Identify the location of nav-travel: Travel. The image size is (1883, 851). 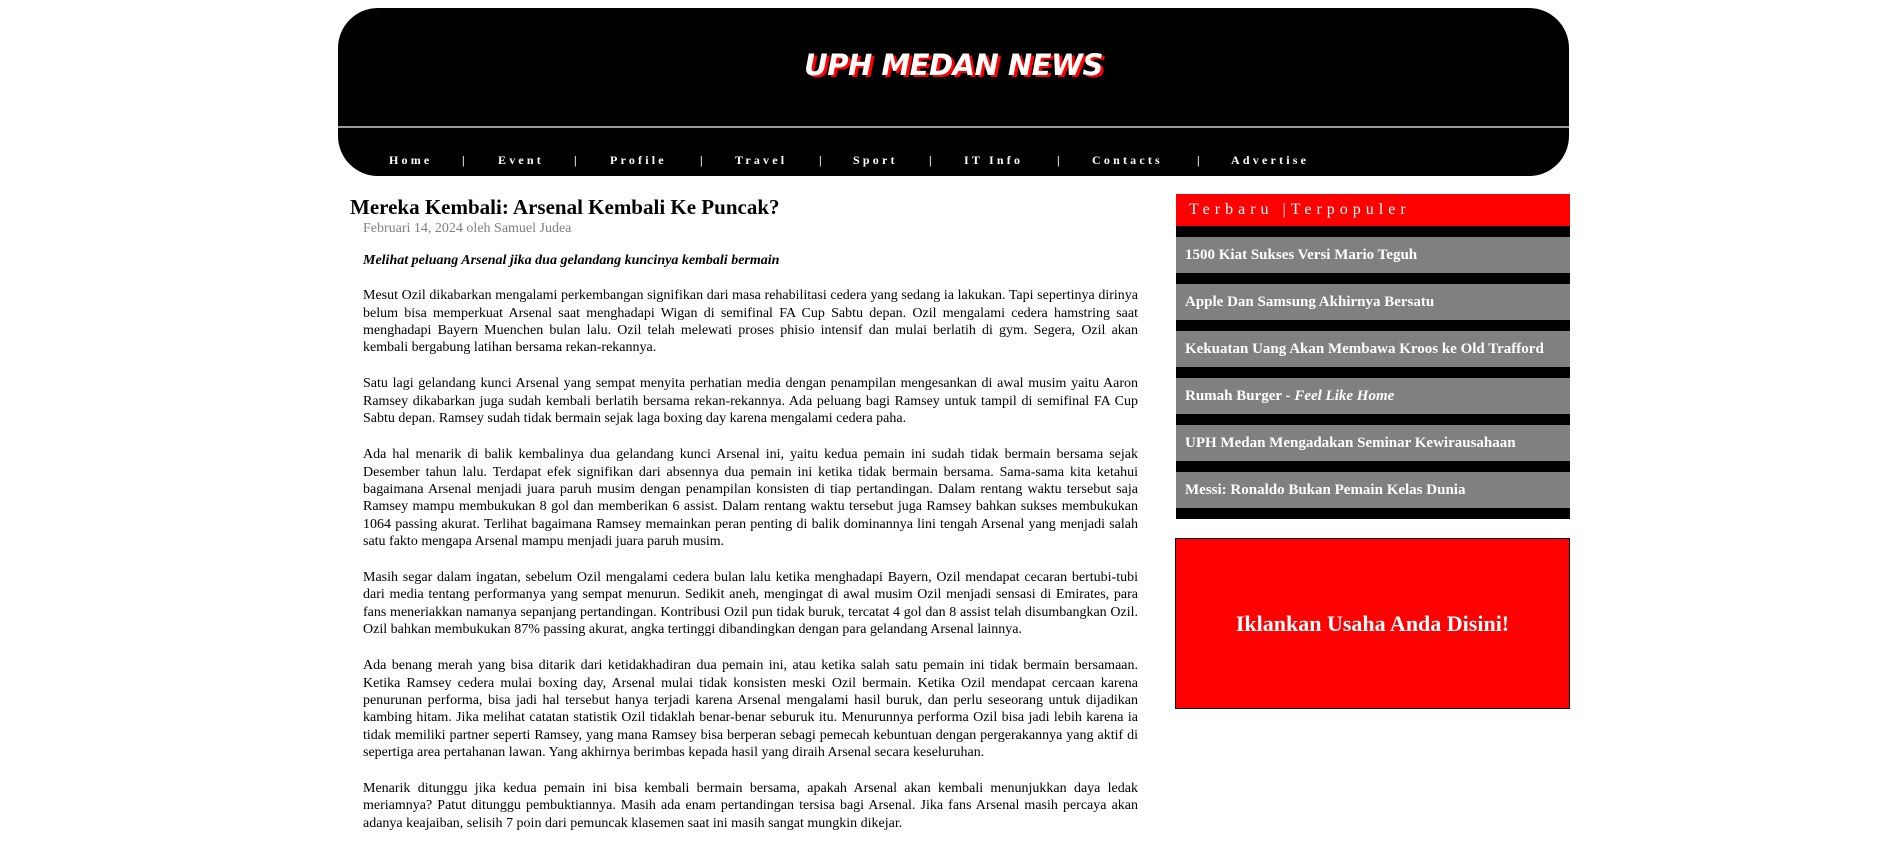
(761, 160).